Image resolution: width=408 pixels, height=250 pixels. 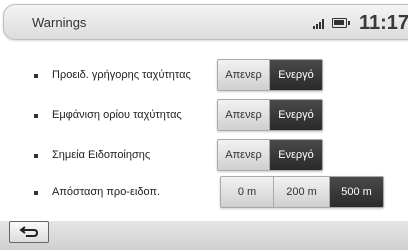 I want to click on option-200m-button: 200 m, so click(x=302, y=192).